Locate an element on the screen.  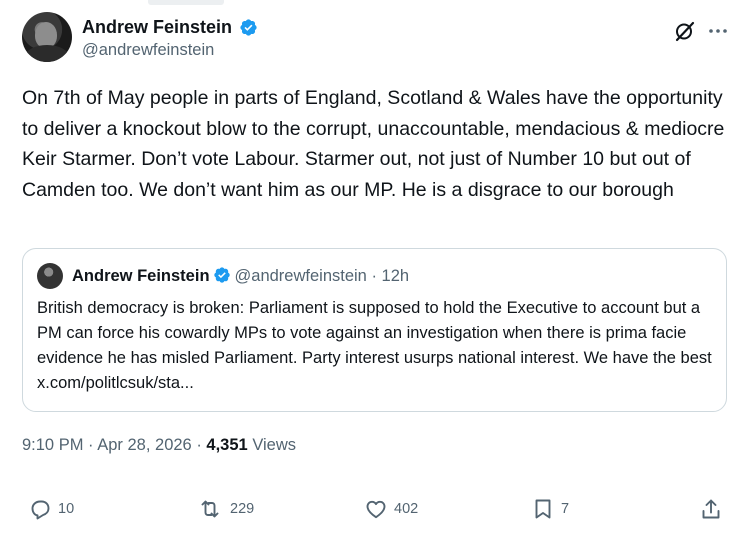
views-count: 4,351 is located at coordinates (227, 445).